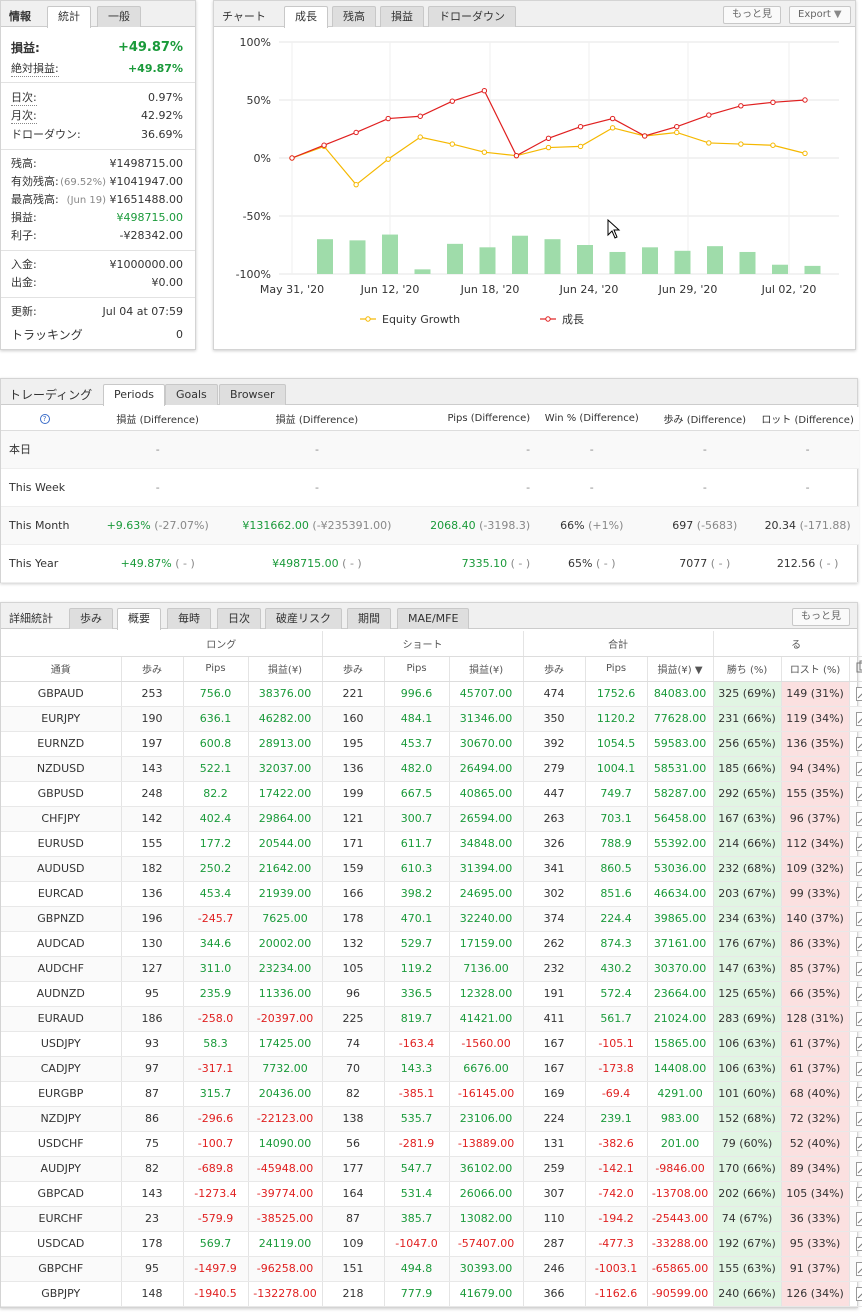 The height and width of the screenshot is (1314, 862). What do you see at coordinates (252, 394) in the screenshot?
I see `tab-browser: Browser` at bounding box center [252, 394].